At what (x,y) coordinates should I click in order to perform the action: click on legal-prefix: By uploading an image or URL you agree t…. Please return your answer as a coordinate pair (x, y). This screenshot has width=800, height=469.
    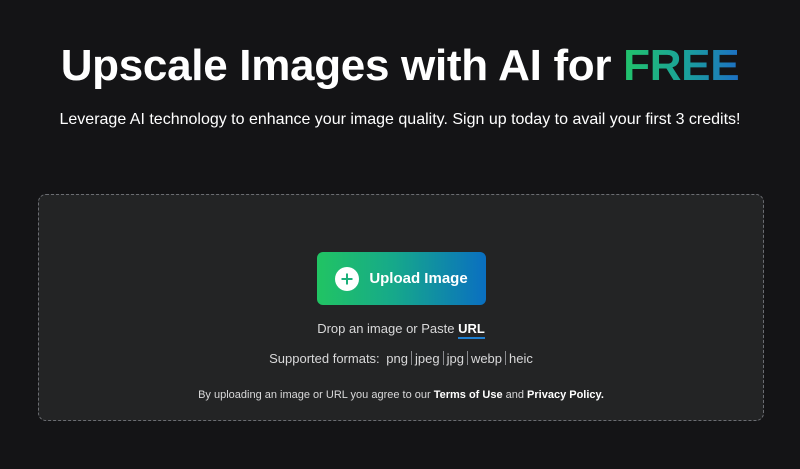
    Looking at the image, I should click on (316, 395).